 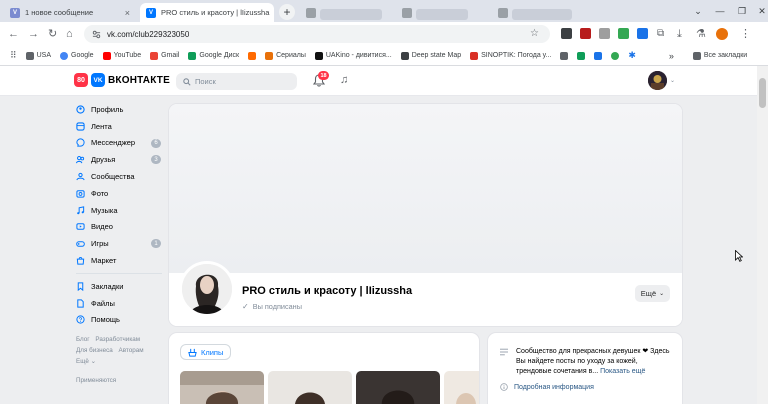 I want to click on footer-more-link: Ещё ⌄, so click(x=86, y=361).